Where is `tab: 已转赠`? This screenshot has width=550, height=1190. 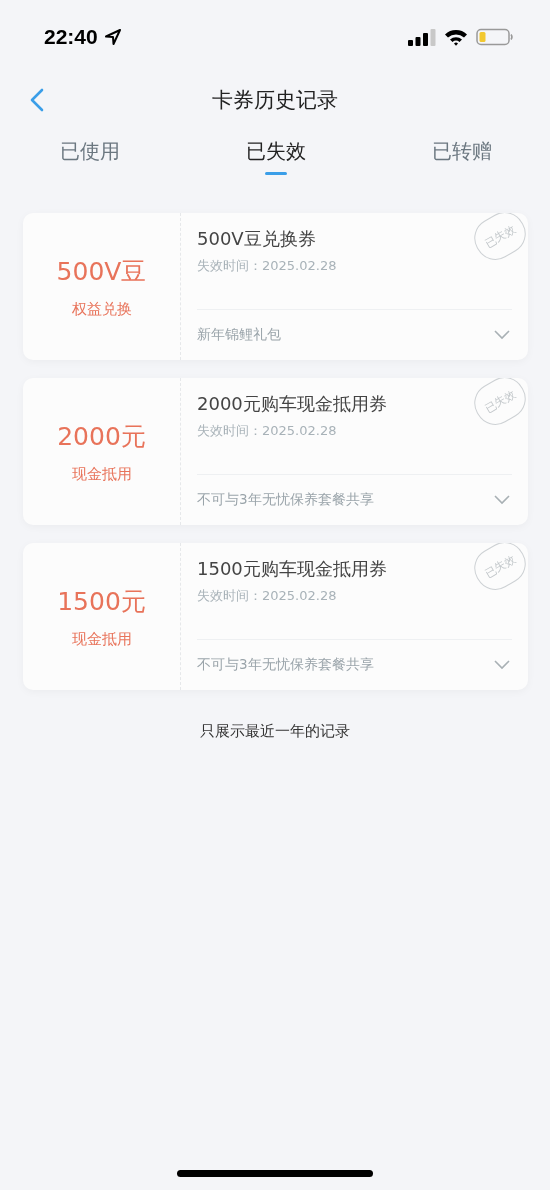
tab: 已转赠 is located at coordinates (462, 153).